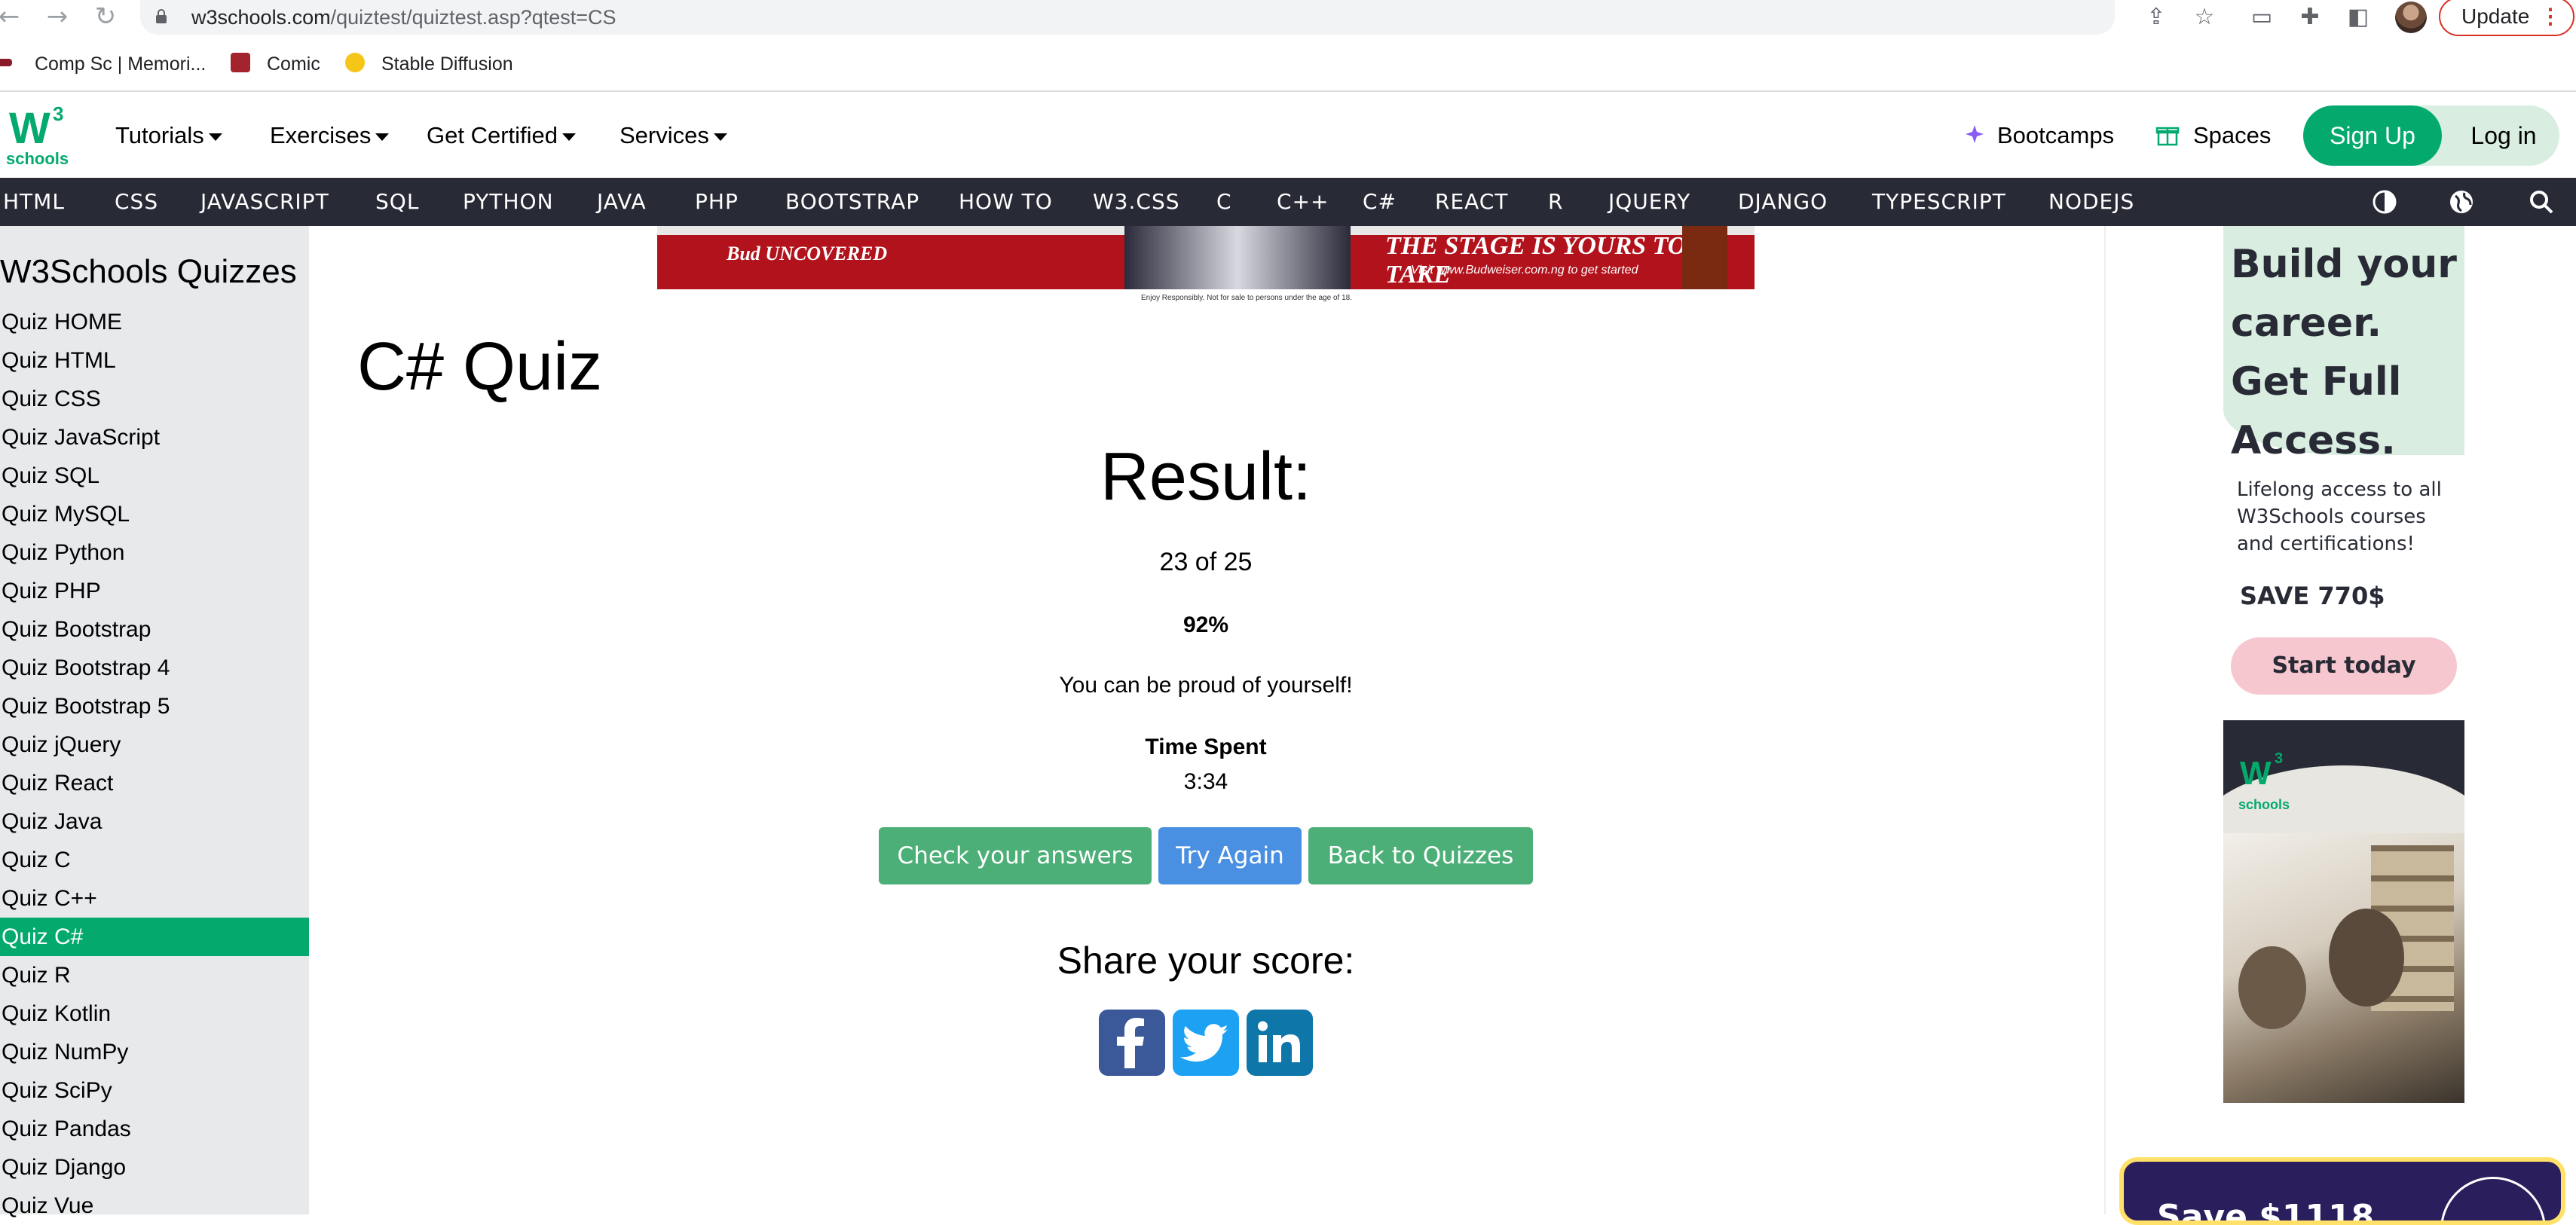  Describe the element at coordinates (1206, 1043) in the screenshot. I see `twitter-icon` at that location.